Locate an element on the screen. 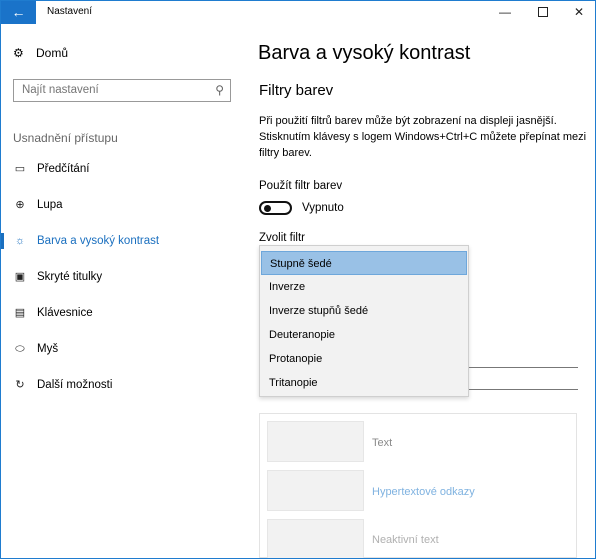 This screenshot has width=596, height=559. sidebar-item-label: Barva a vysoký kontrast is located at coordinates (98, 241).